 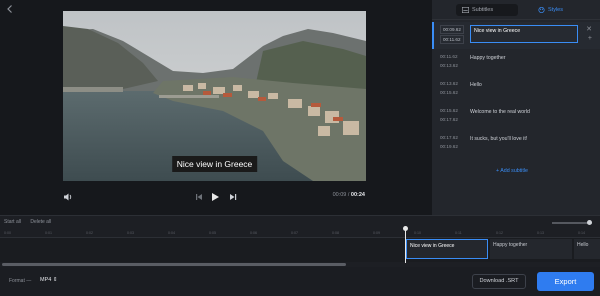 What do you see at coordinates (449, 83) in the screenshot?
I see `start-time: 00:13.62` at bounding box center [449, 83].